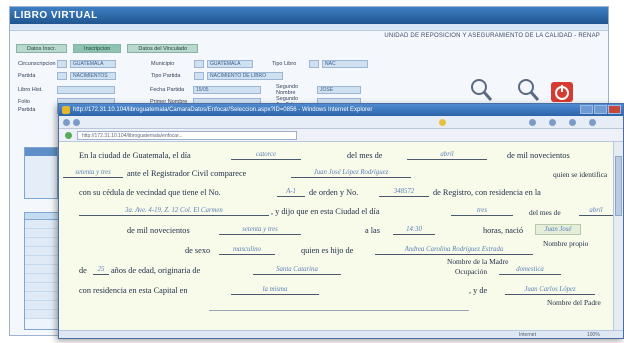 Image resolution: width=624 pixels, height=343 pixels. What do you see at coordinates (558, 229) in the screenshot?
I see `field-nombre-propio: Juan José` at bounding box center [558, 229].